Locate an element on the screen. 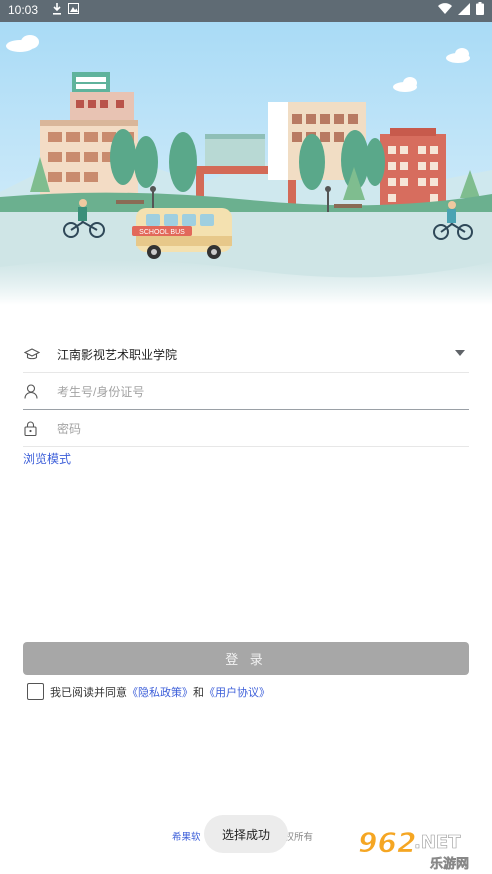  watermark-net: .NET is located at coordinates (437, 842).